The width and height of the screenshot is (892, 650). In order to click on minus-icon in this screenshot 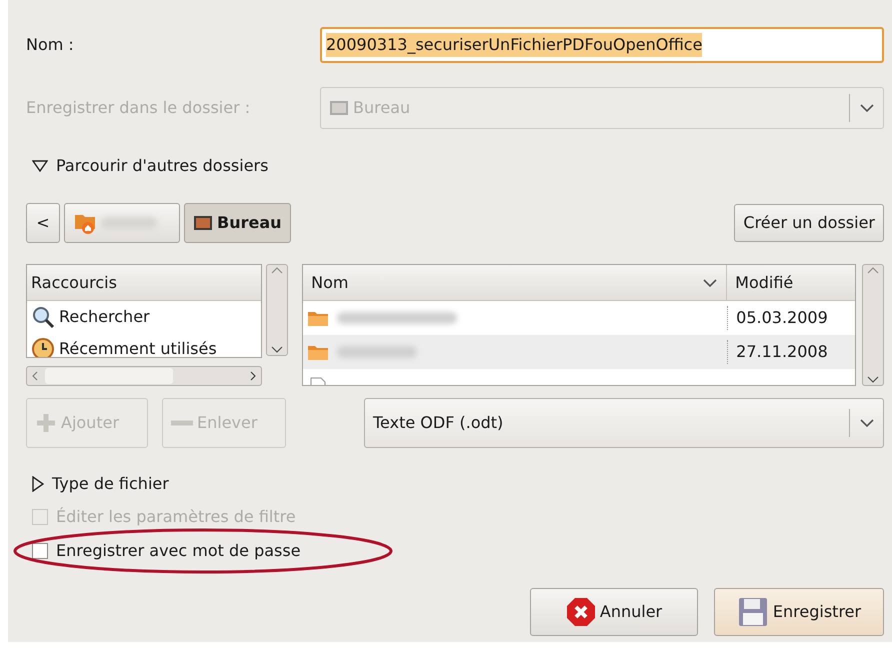, I will do `click(182, 423)`.